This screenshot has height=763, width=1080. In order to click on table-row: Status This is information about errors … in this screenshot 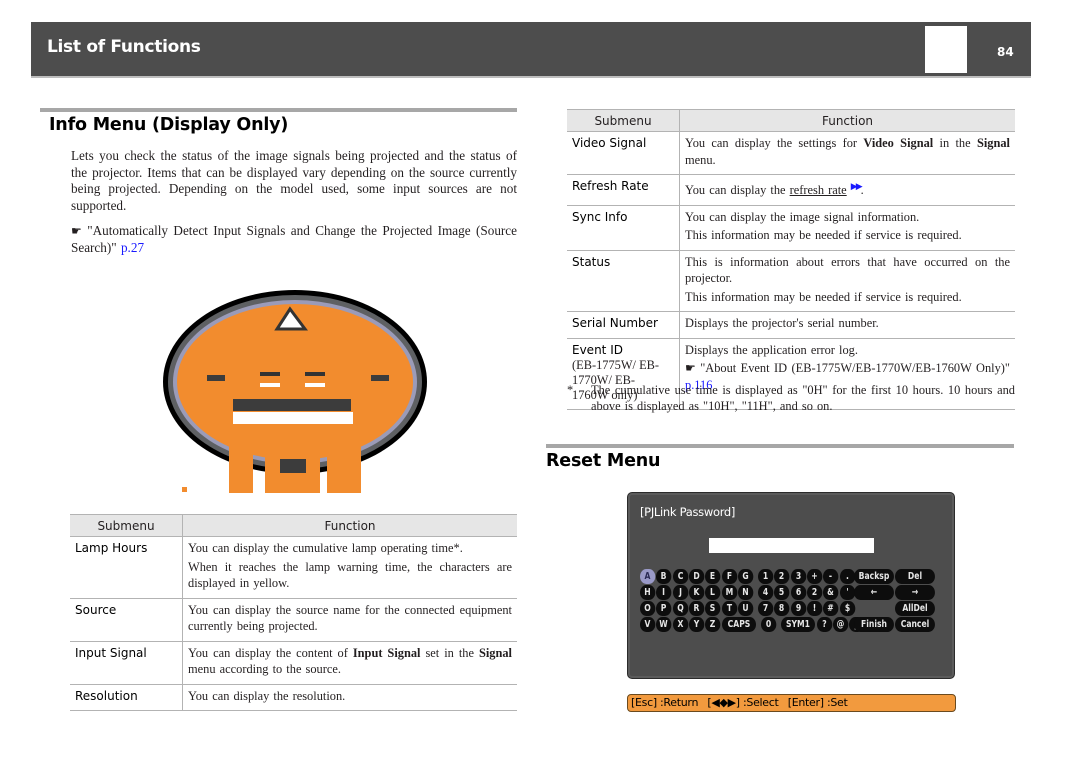, I will do `click(791, 281)`.